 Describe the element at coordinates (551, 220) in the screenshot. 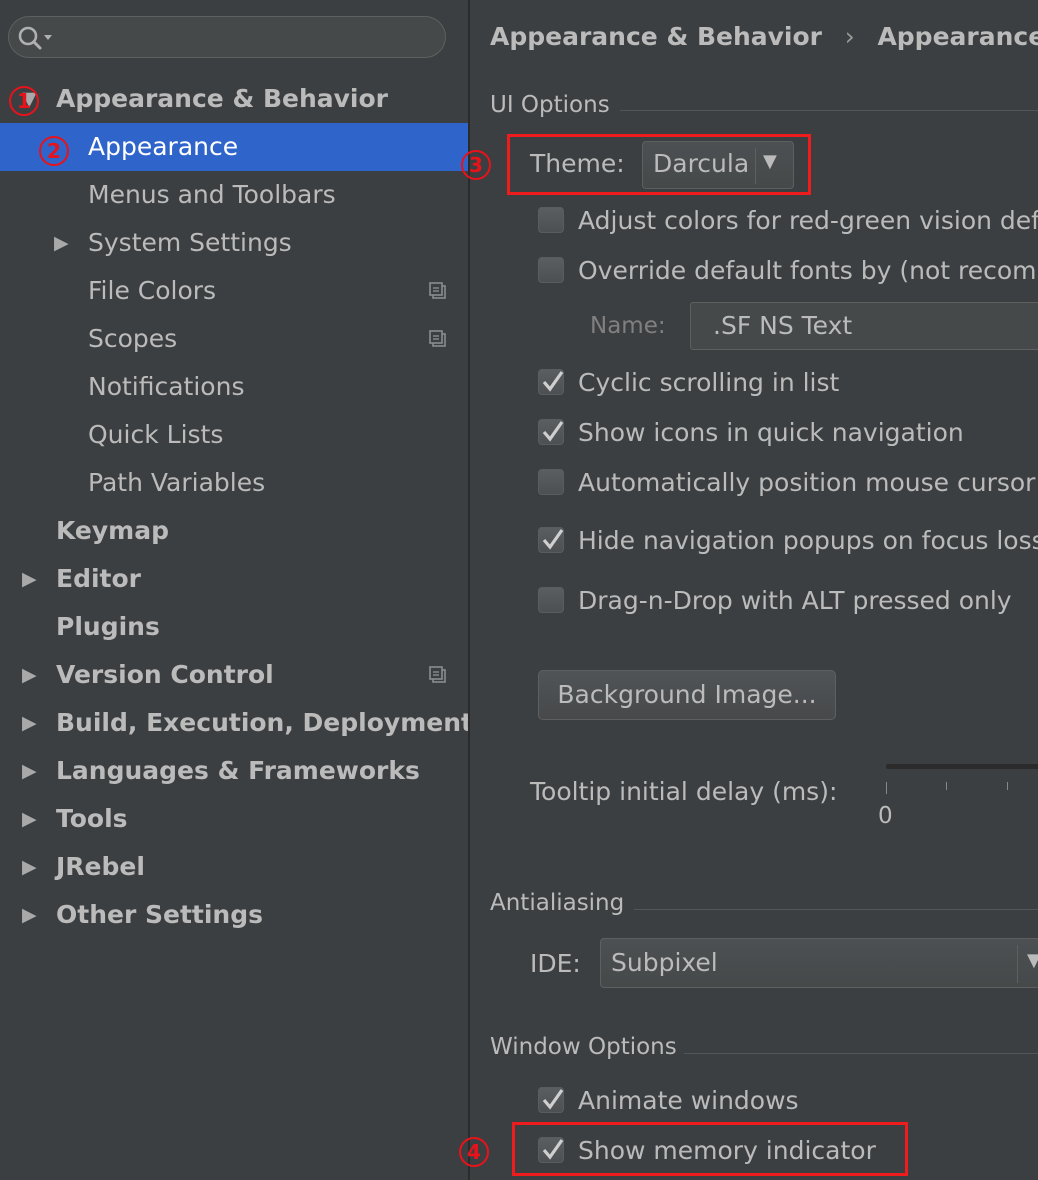

I see `checkbox-red-green-vision` at that location.